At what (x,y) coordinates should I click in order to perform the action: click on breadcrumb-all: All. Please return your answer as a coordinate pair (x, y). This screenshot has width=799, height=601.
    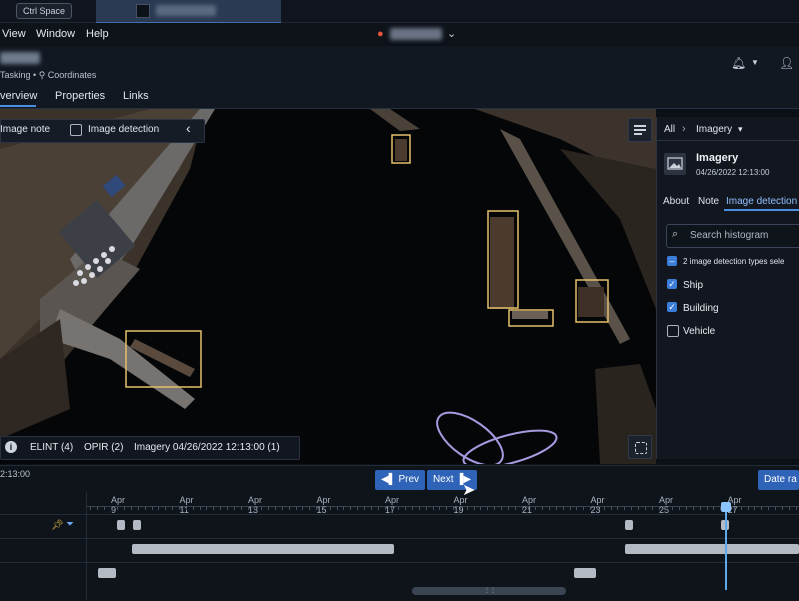
    Looking at the image, I should click on (669, 129).